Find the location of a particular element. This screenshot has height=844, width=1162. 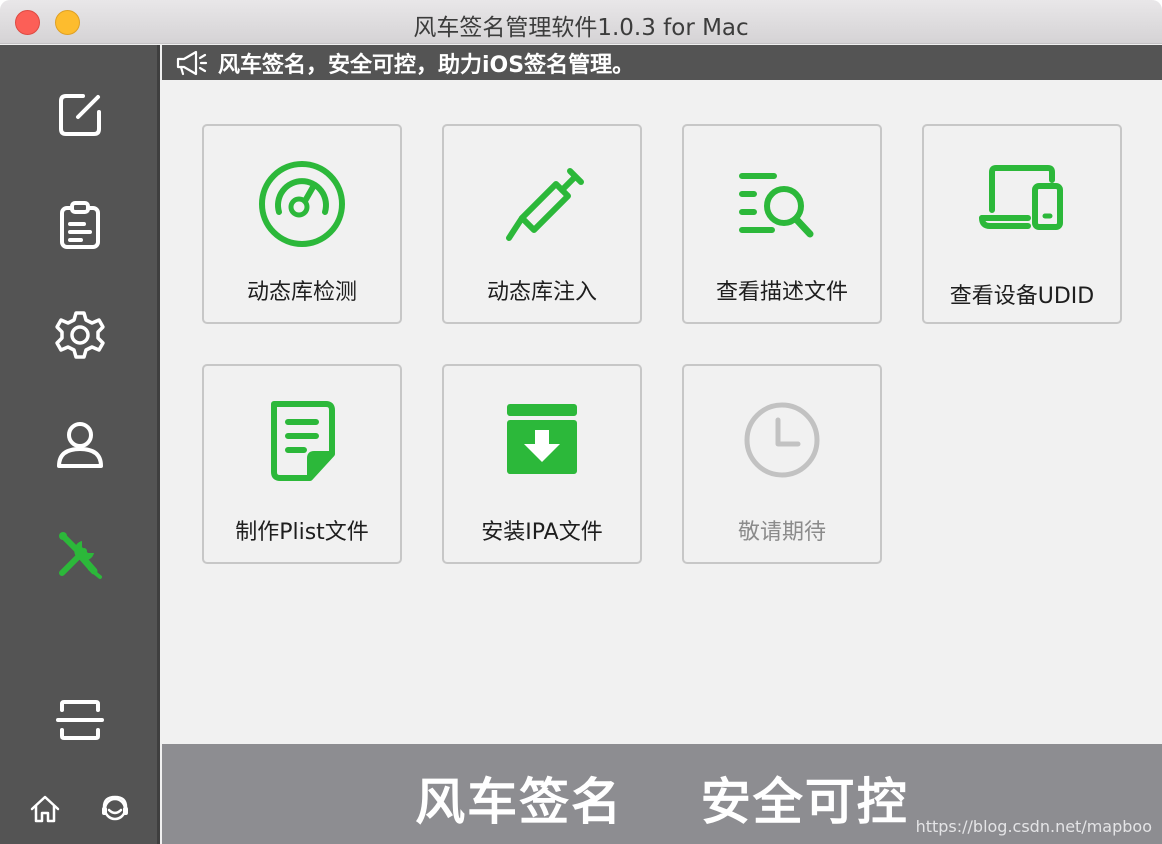

window-title: 风车签名管理软件1.0.3 for Mac is located at coordinates (581, 28).